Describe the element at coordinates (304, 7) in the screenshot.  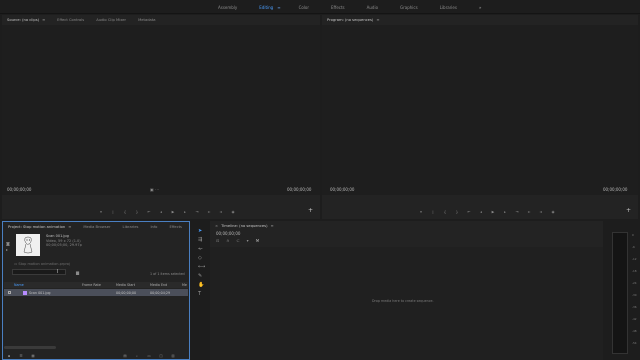
I see `workspace-tab-color: Color` at that location.